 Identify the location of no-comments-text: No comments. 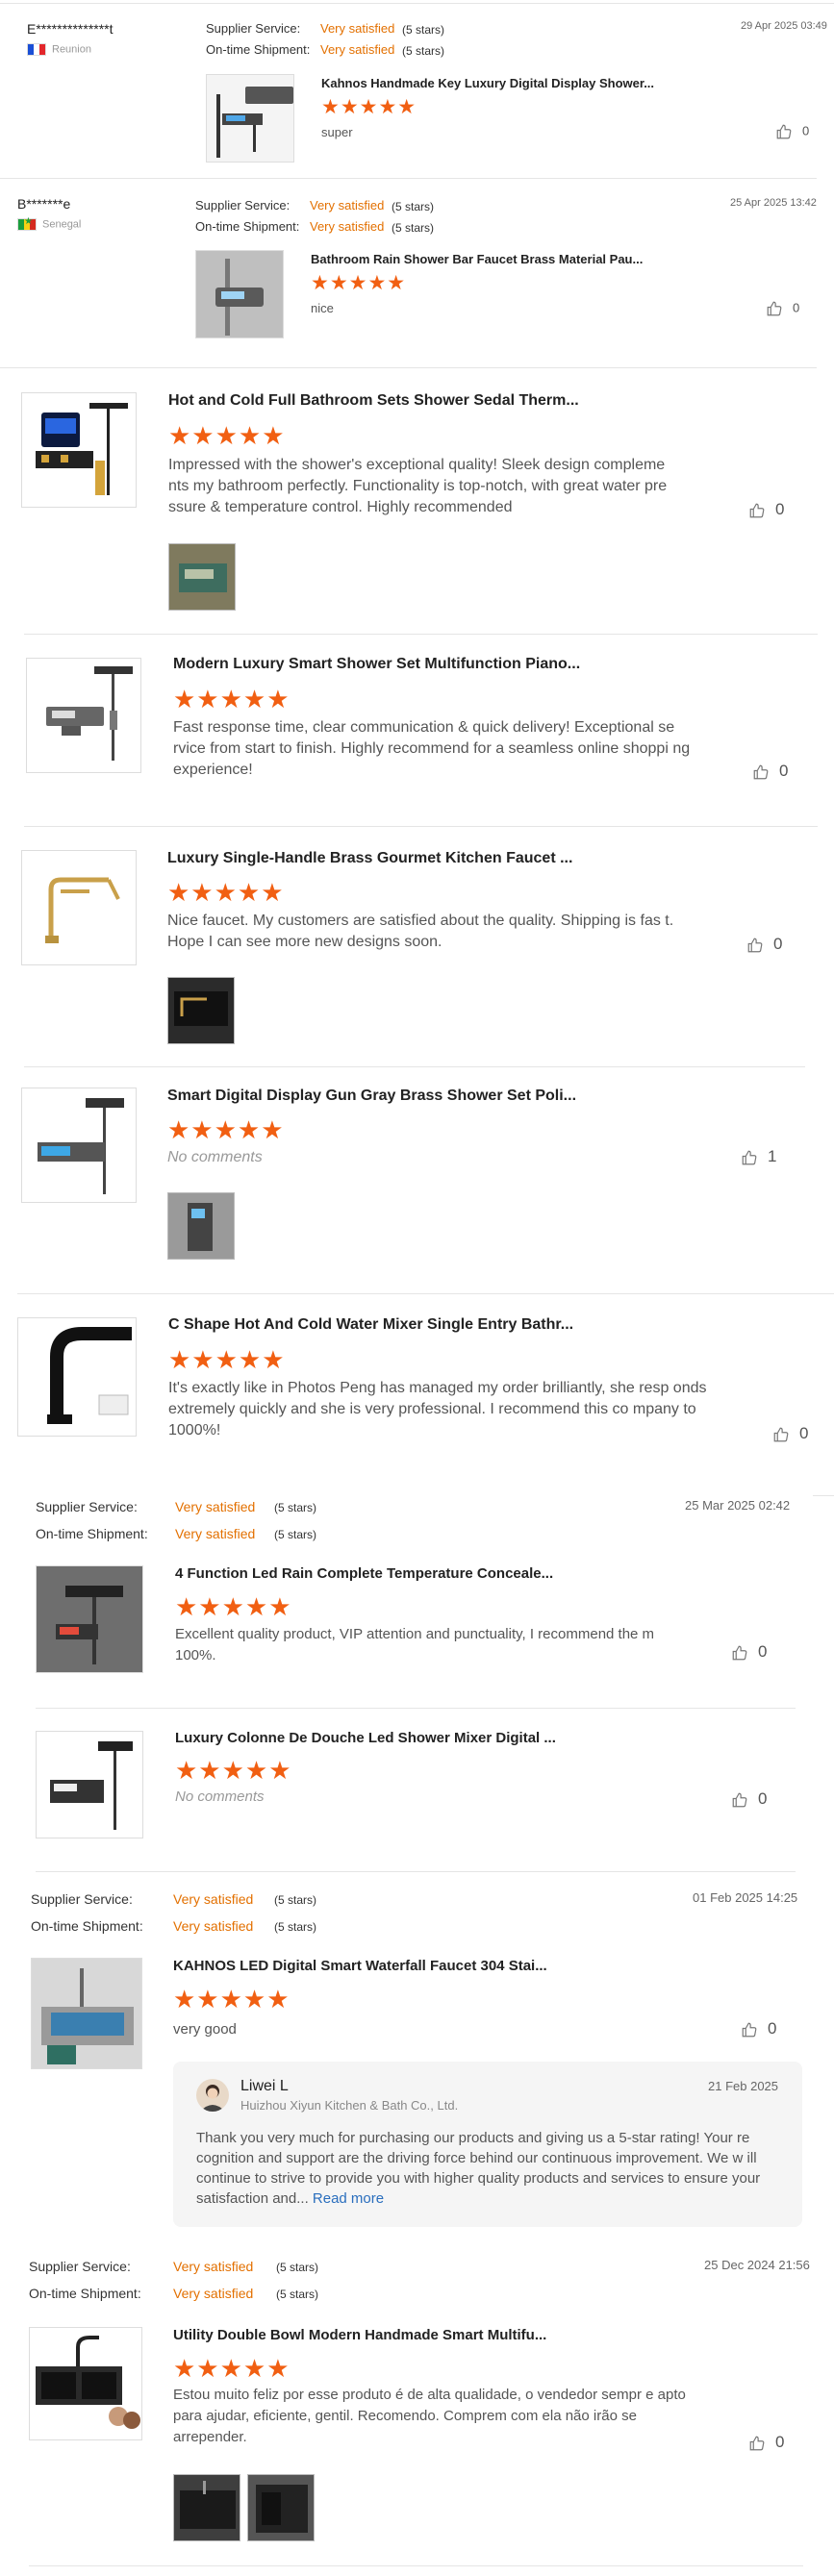
(215, 1157).